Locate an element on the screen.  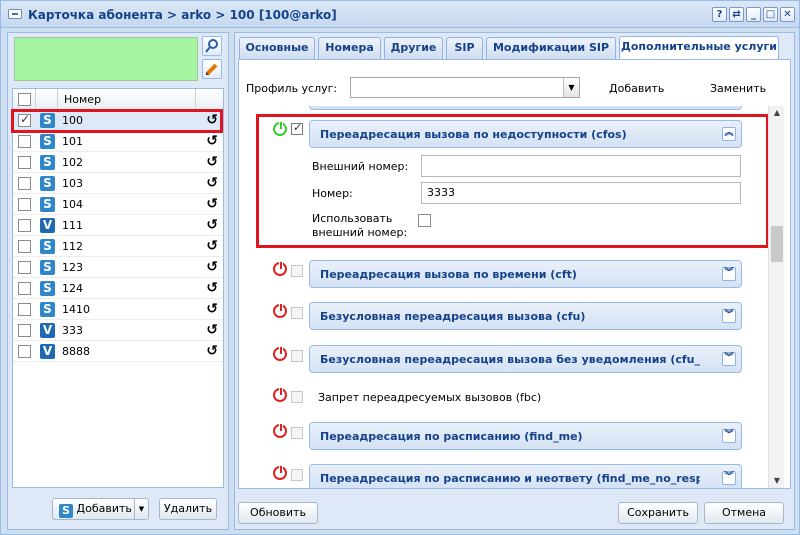
select-all-checkbox is located at coordinates (24, 99).